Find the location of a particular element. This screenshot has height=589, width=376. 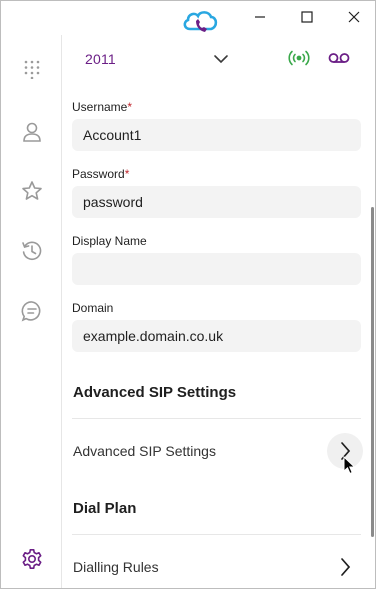

rail-history is located at coordinates (32, 251).